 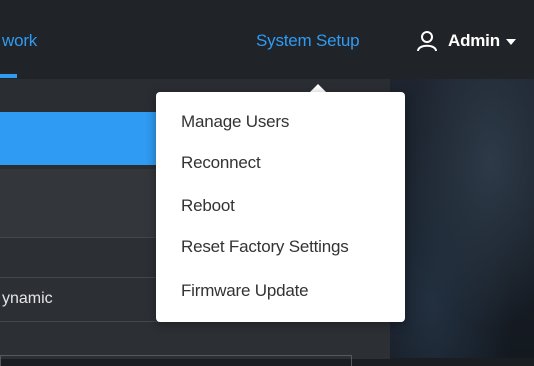 What do you see at coordinates (18, 39) in the screenshot?
I see `nav-tab-network: work` at bounding box center [18, 39].